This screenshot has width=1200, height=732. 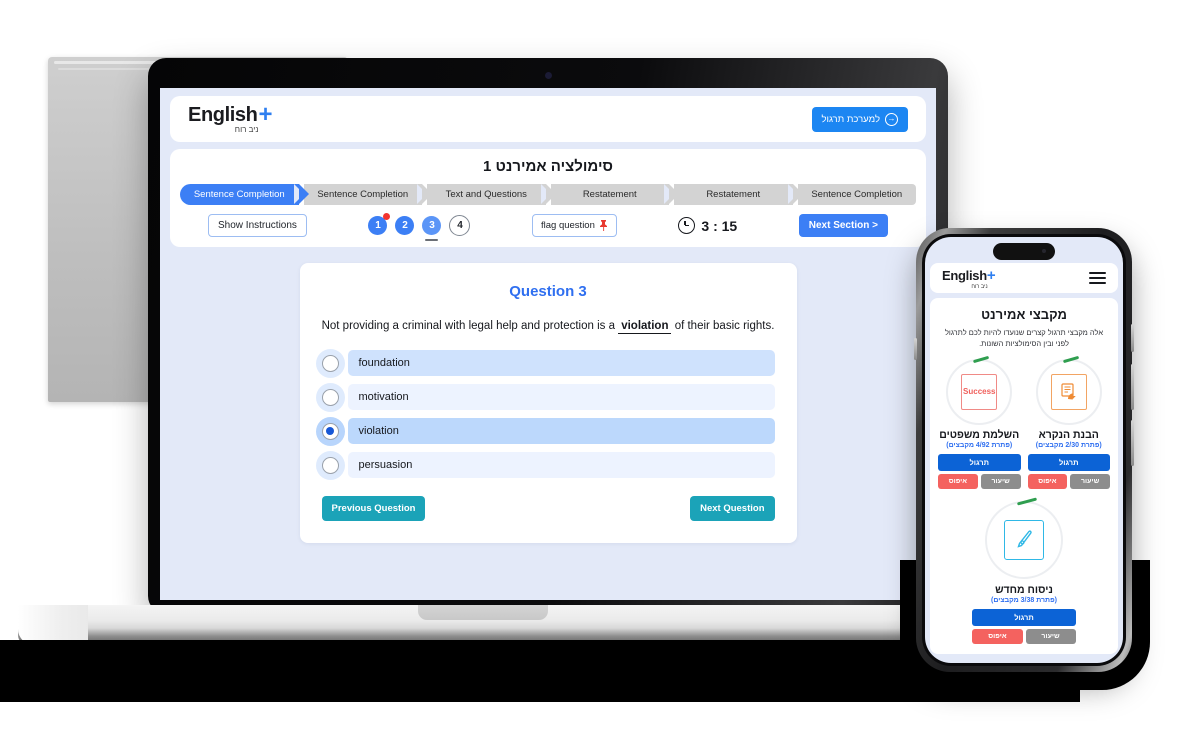 I want to click on site-header: English + ניב רוח → למערכת תרגול, so click(x=548, y=119).